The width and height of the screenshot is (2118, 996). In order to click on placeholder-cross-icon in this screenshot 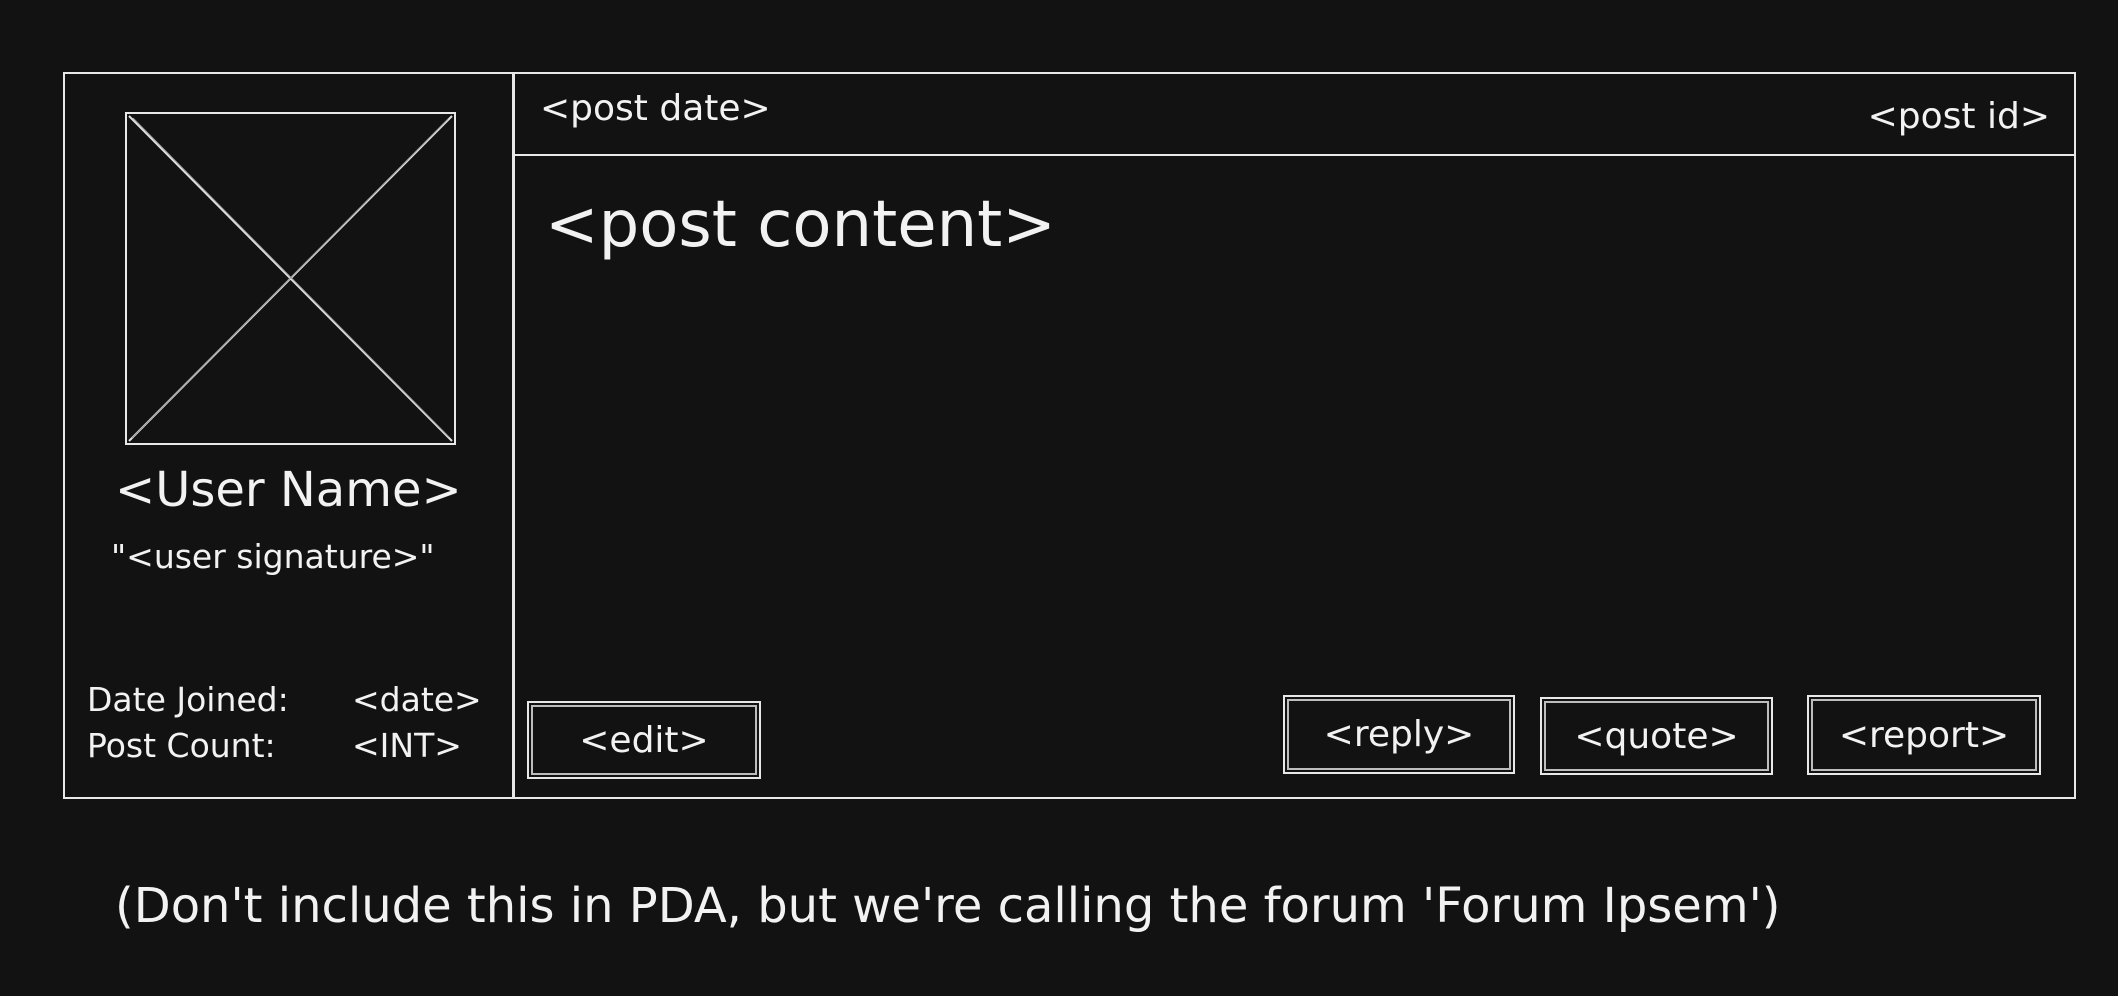, I will do `click(290, 278)`.